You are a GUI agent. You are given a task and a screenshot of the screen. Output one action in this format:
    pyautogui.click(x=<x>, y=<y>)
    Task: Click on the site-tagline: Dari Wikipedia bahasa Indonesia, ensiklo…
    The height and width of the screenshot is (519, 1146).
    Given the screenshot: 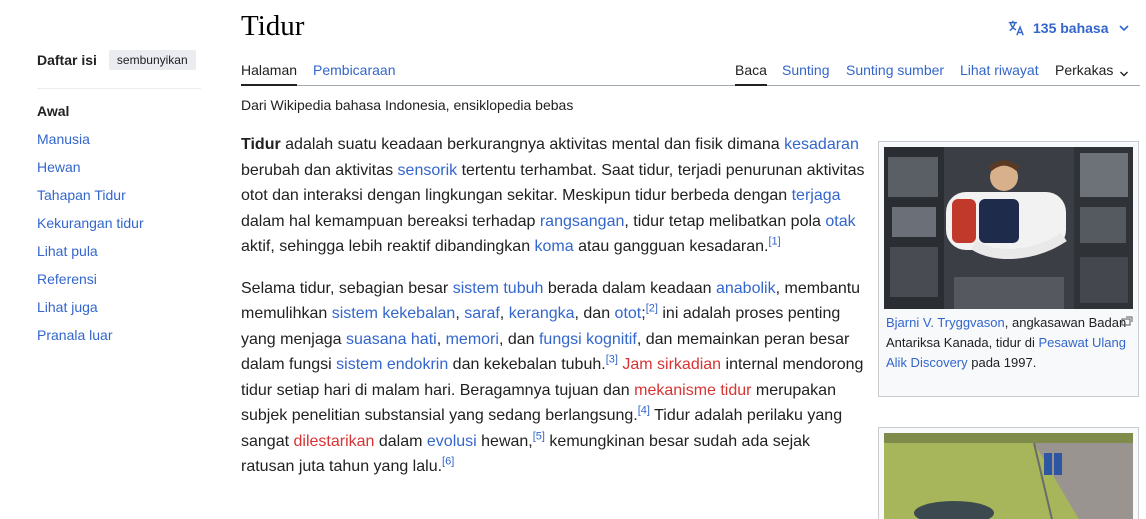 What is the action you would take?
    pyautogui.click(x=407, y=105)
    